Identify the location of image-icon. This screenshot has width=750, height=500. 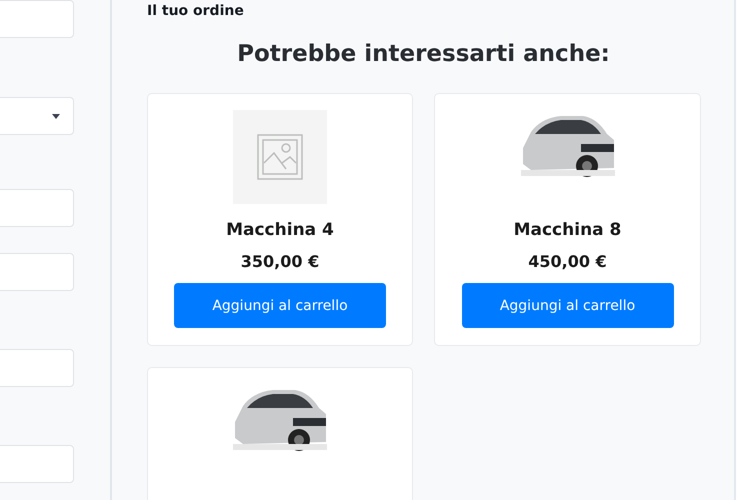
(280, 157).